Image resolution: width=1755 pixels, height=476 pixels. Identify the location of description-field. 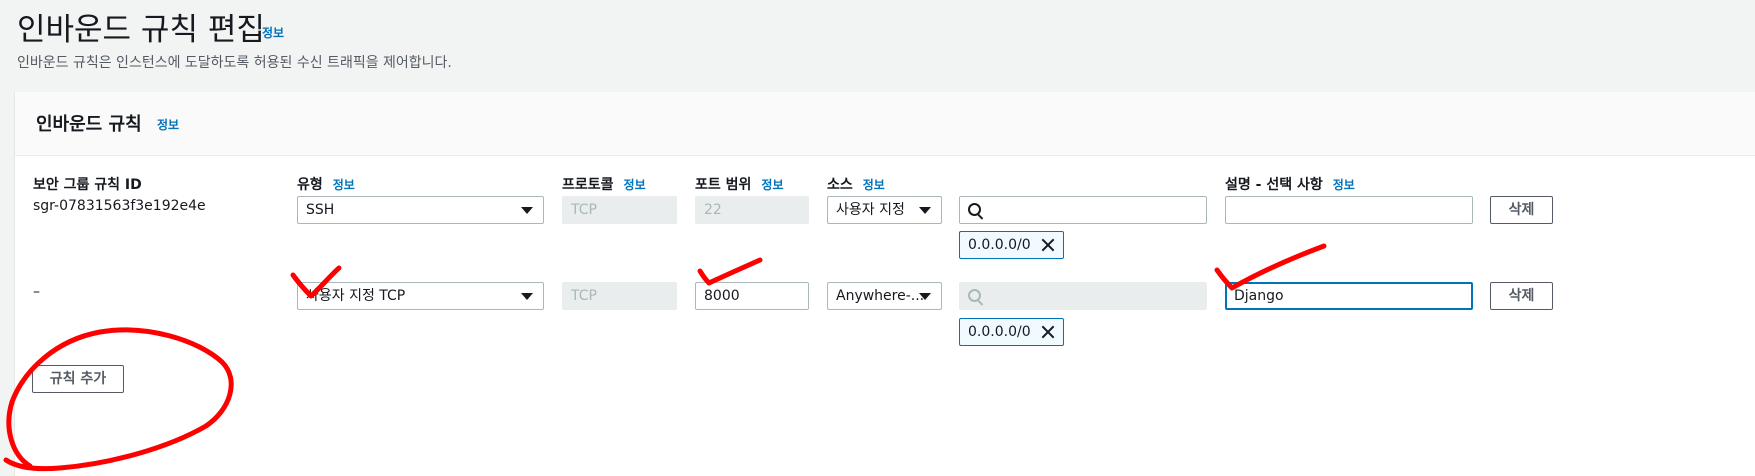
(1349, 210).